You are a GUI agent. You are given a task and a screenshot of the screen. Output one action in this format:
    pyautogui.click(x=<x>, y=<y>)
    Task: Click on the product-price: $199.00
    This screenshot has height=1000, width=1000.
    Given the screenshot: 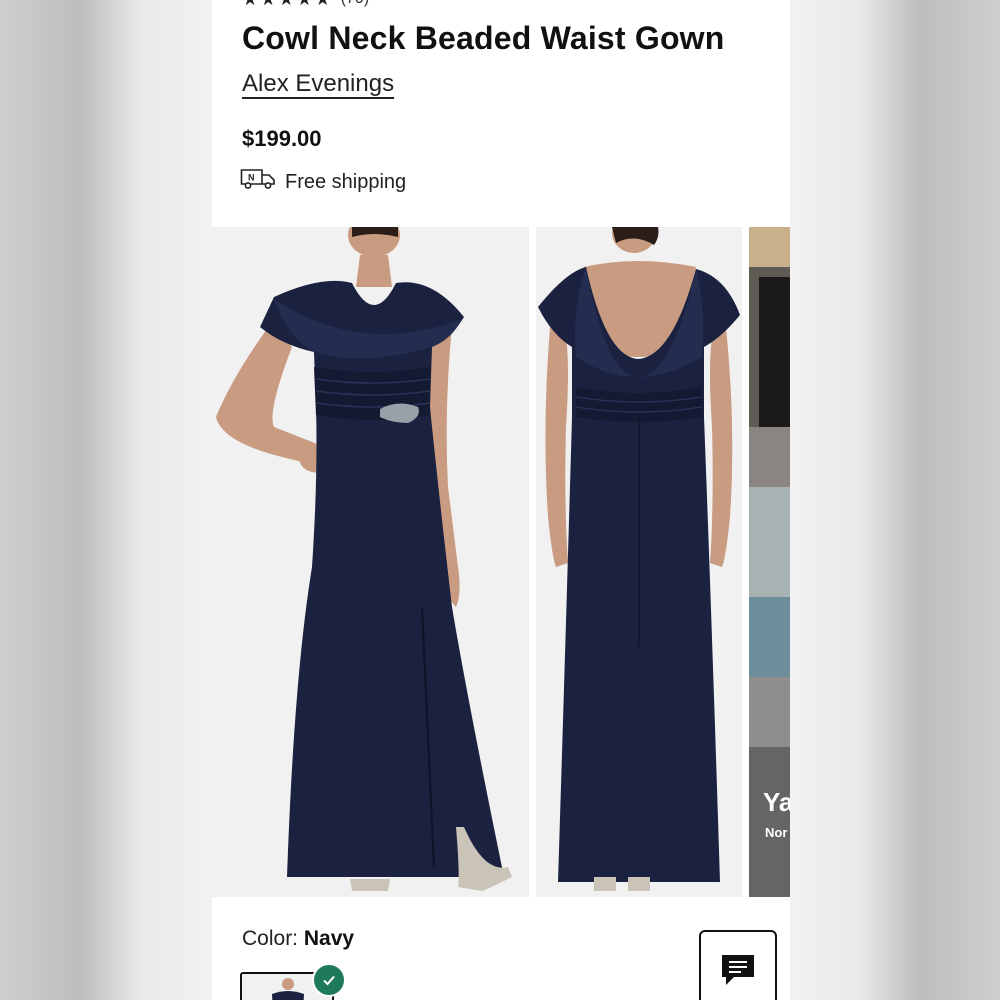 What is the action you would take?
    pyautogui.click(x=282, y=138)
    